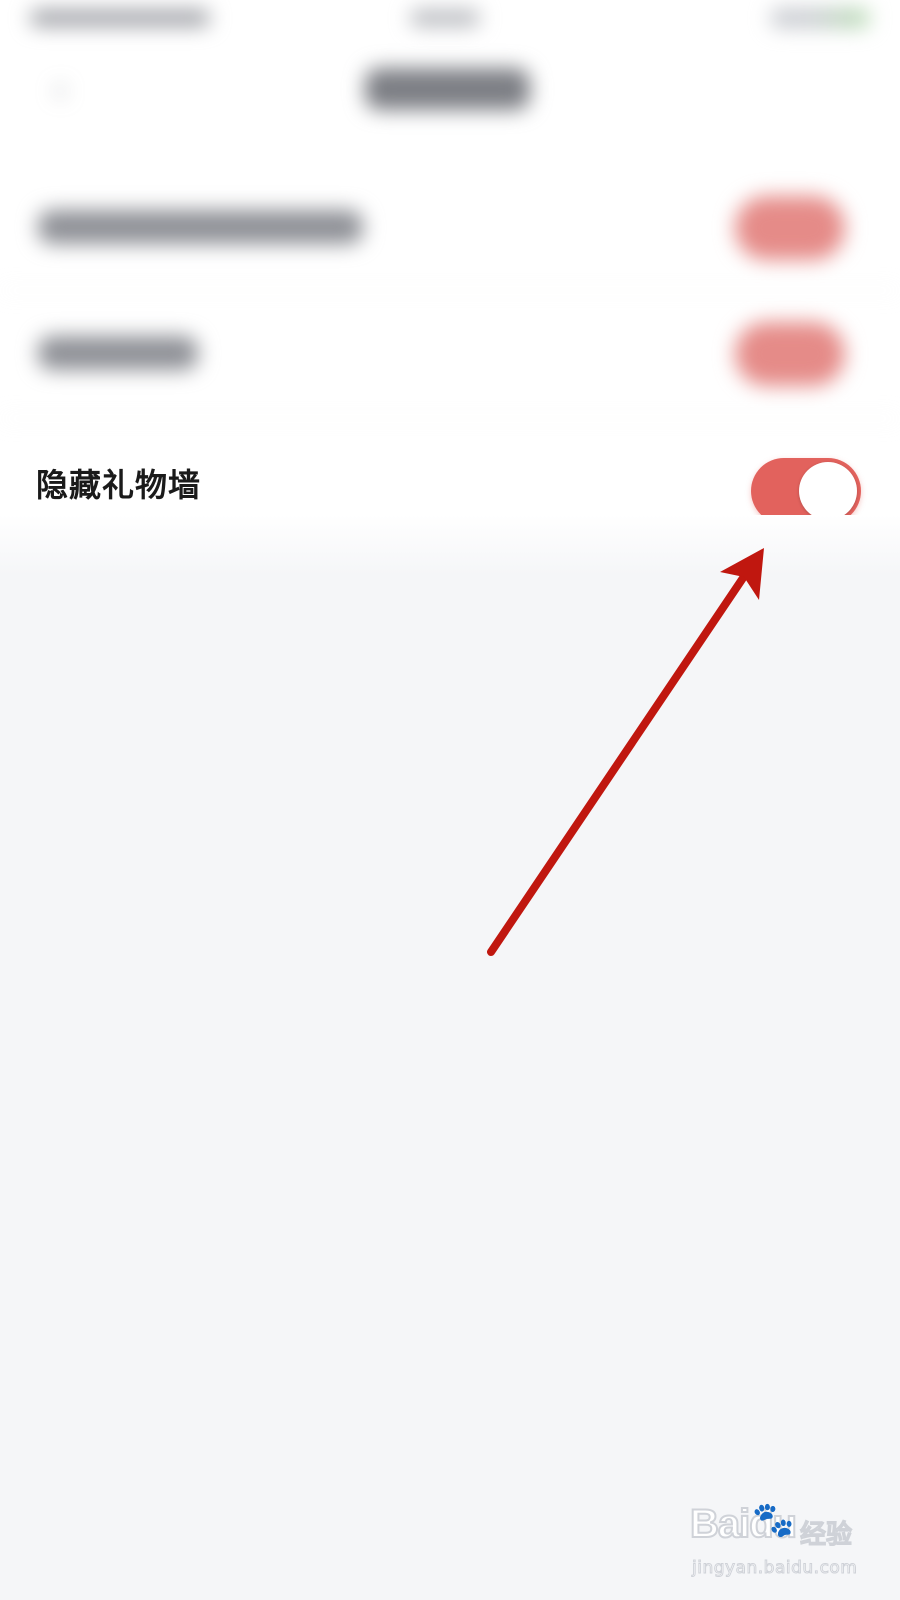 The height and width of the screenshot is (1600, 900). Describe the element at coordinates (447, 89) in the screenshot. I see `page-title` at that location.